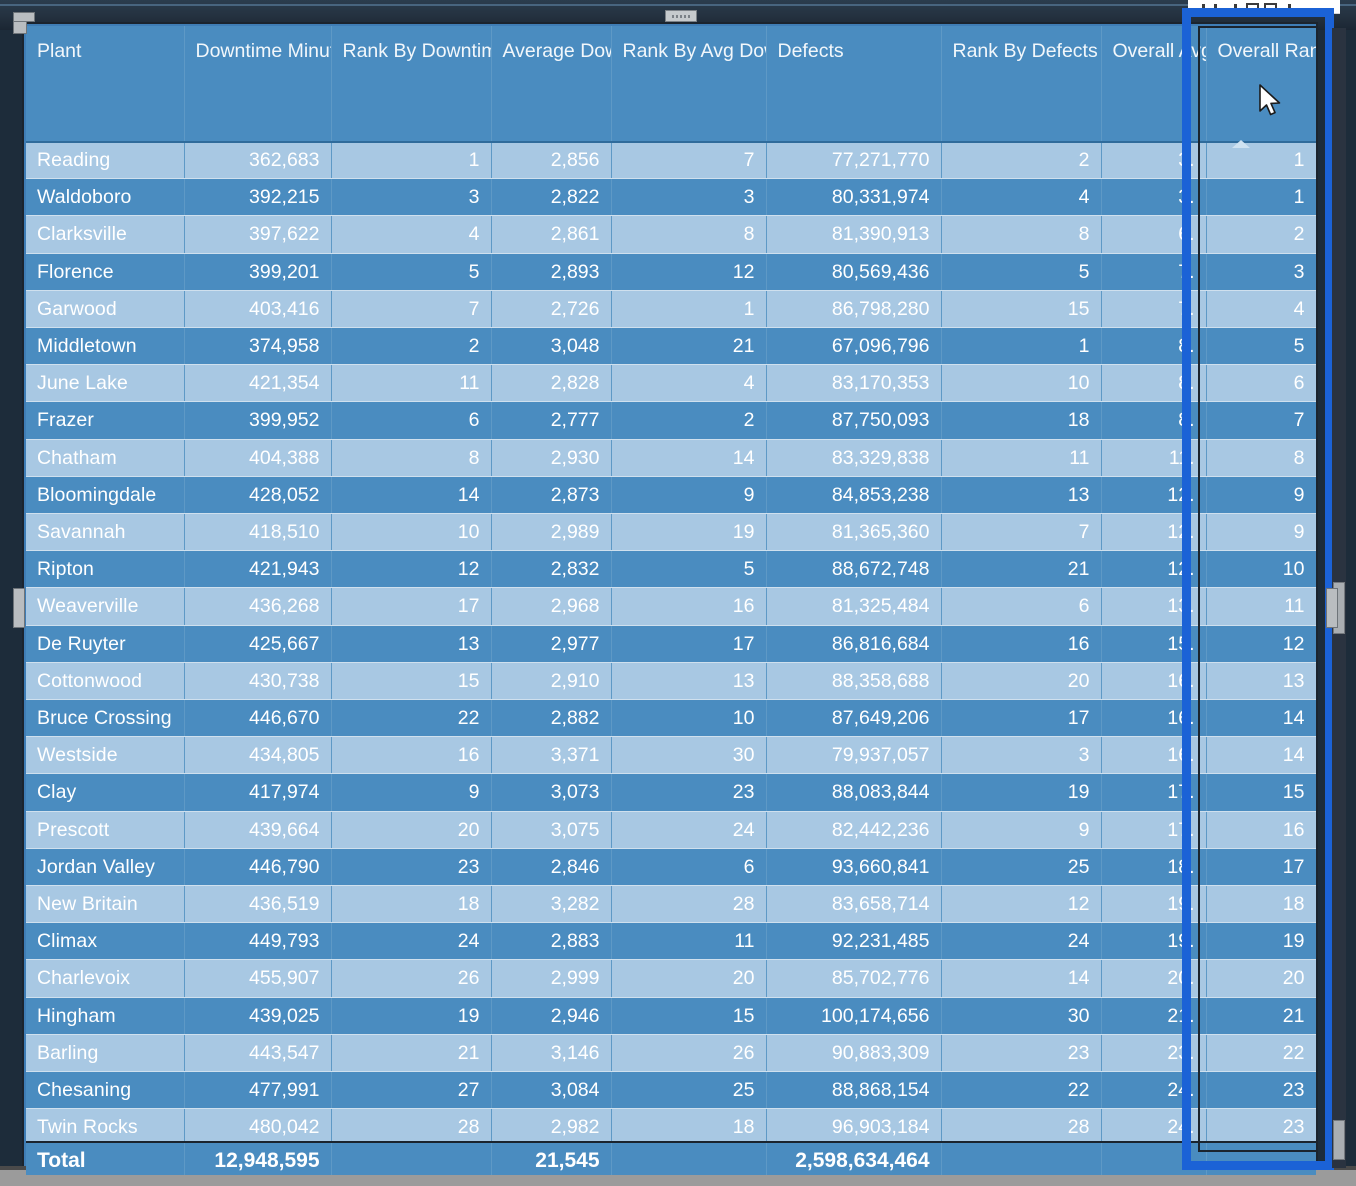  I want to click on table-row: Savannah 418,510 10 2,989 19 81,365,360 7 12. 9, so click(671, 532).